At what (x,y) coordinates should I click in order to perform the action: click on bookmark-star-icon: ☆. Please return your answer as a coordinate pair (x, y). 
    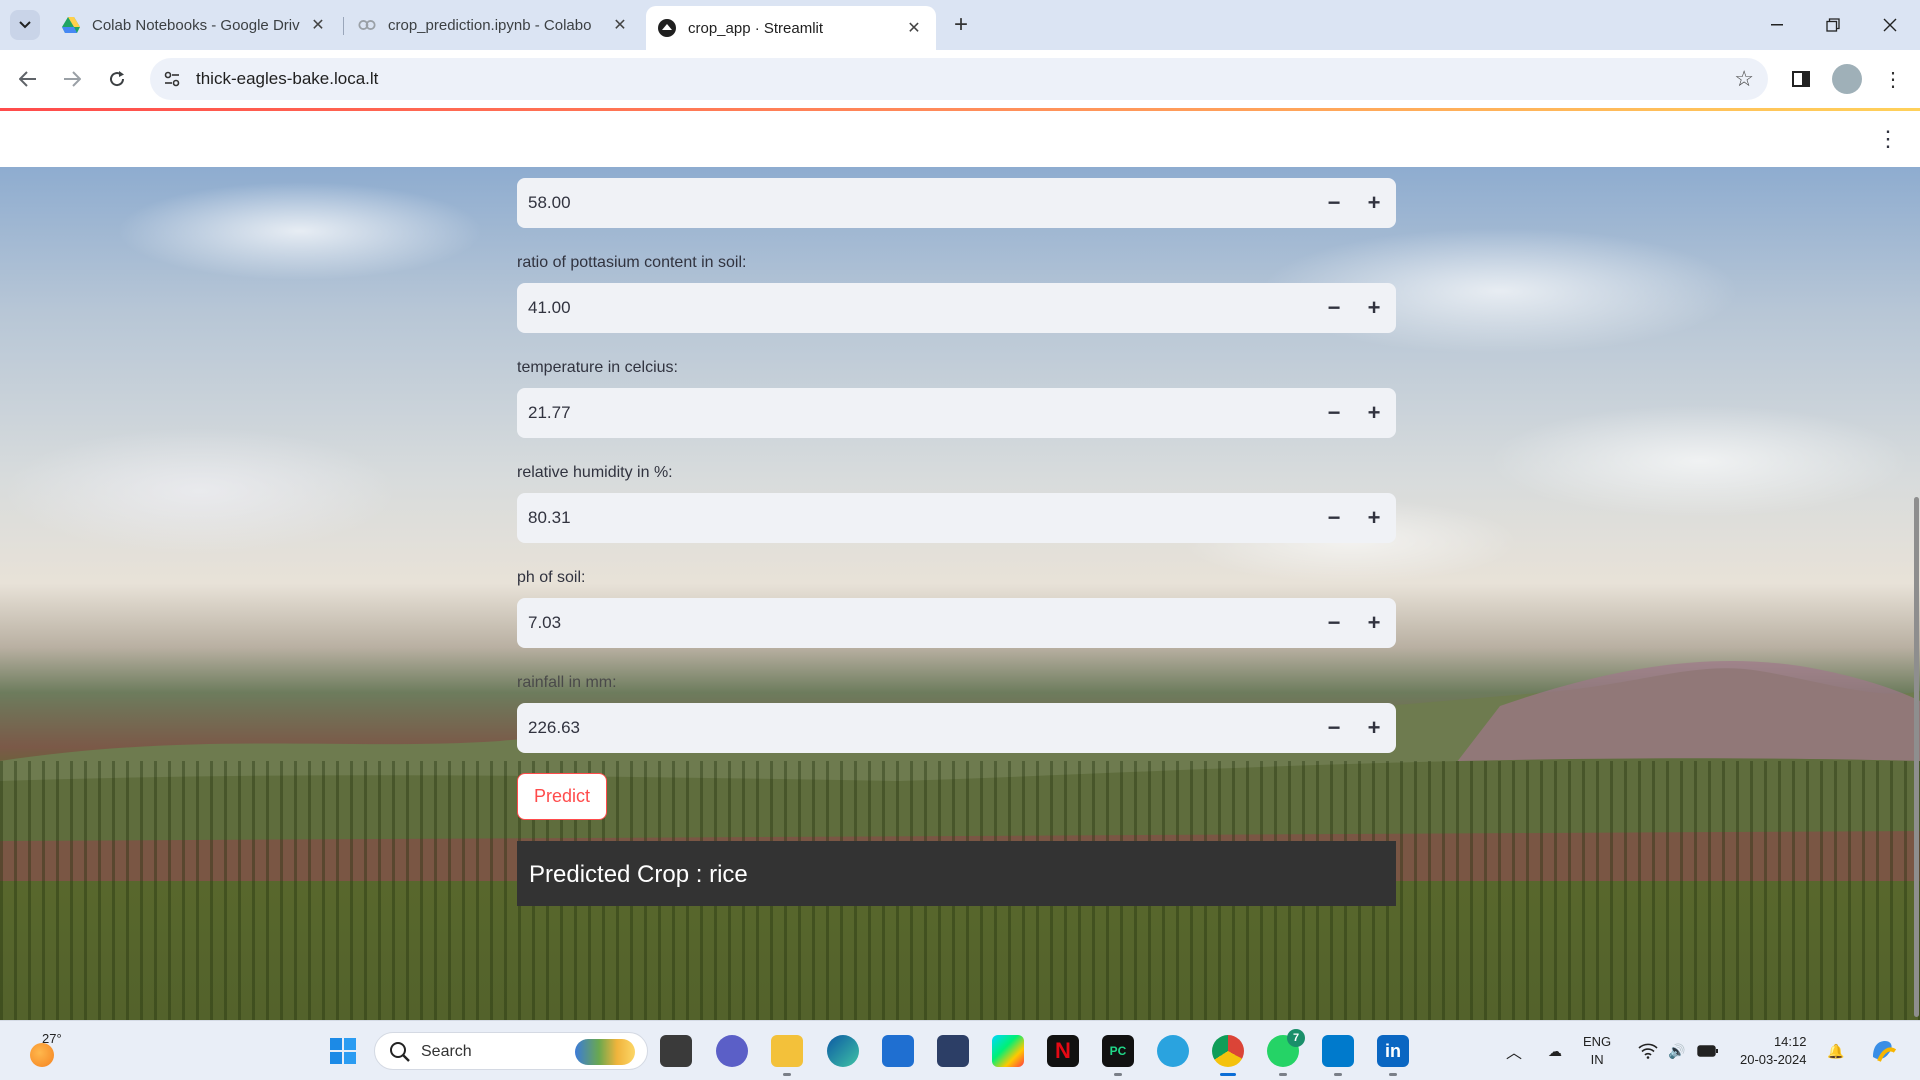
    Looking at the image, I should click on (1744, 79).